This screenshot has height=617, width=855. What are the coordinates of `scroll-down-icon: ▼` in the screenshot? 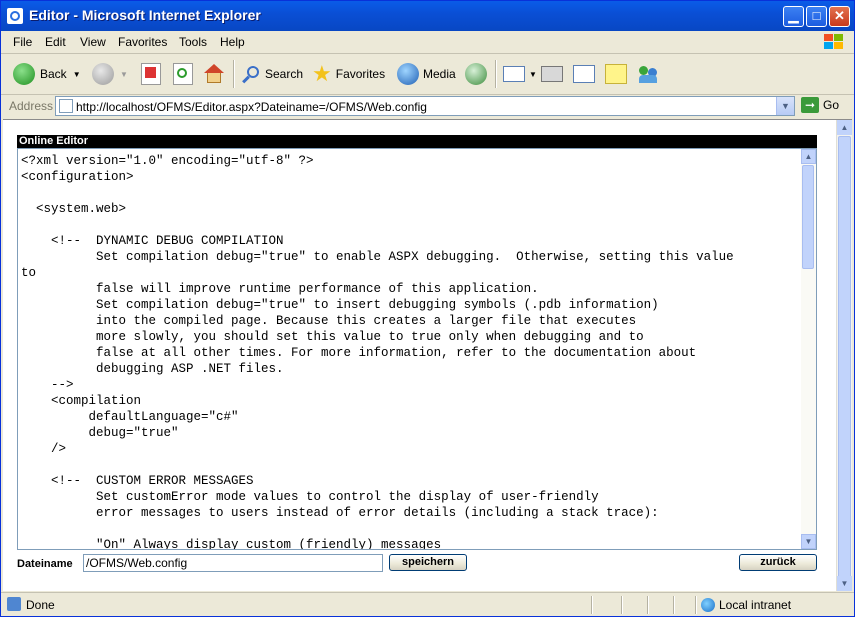 It's located at (808, 541).